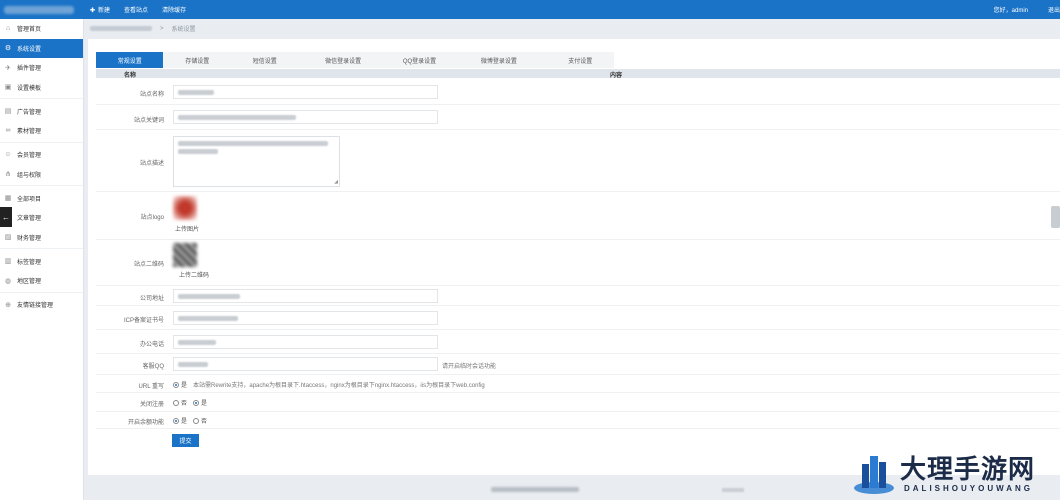  I want to click on sidebar-item-ads: ▤ 广告管理, so click(41, 112).